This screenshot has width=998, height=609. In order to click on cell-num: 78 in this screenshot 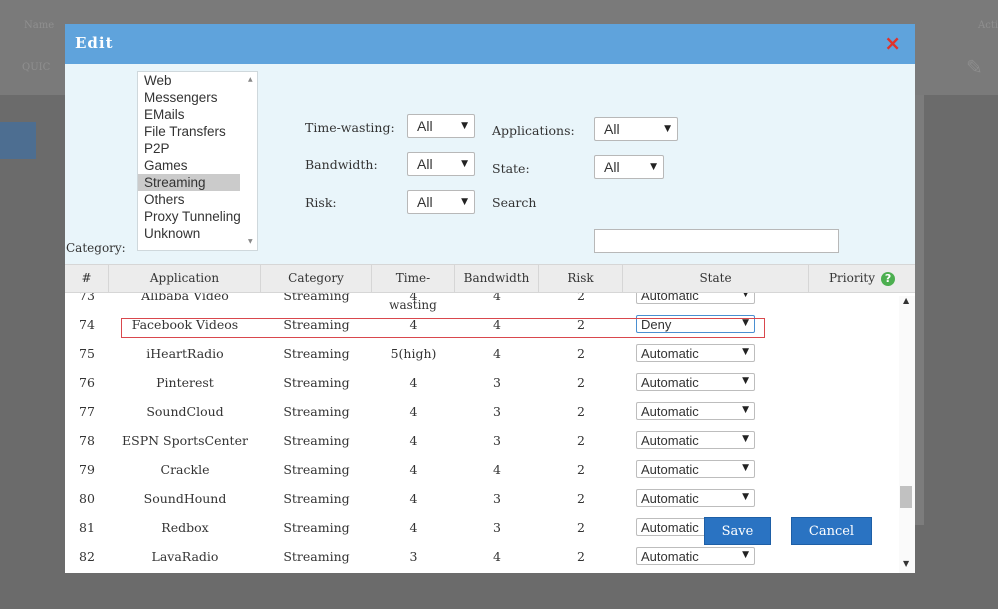, I will do `click(87, 440)`.